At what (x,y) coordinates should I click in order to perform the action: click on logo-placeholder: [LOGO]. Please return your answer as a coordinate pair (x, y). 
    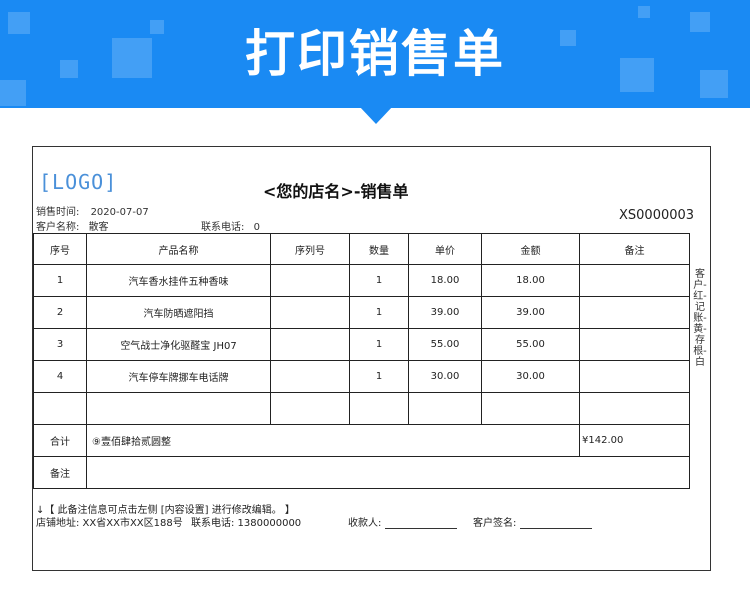
    Looking at the image, I should click on (78, 182).